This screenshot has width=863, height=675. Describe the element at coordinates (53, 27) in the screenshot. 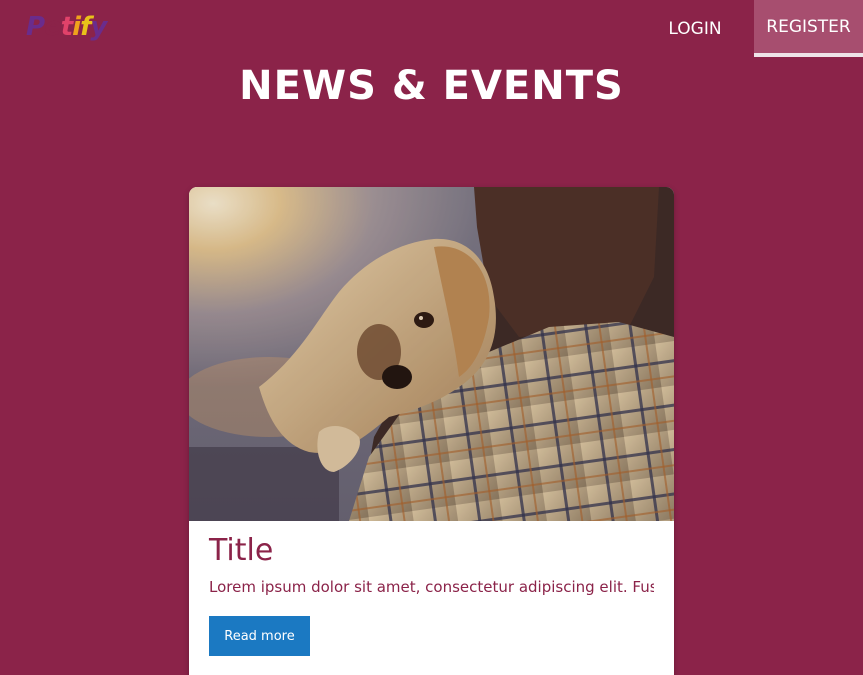

I see `logo-letter: e` at that location.